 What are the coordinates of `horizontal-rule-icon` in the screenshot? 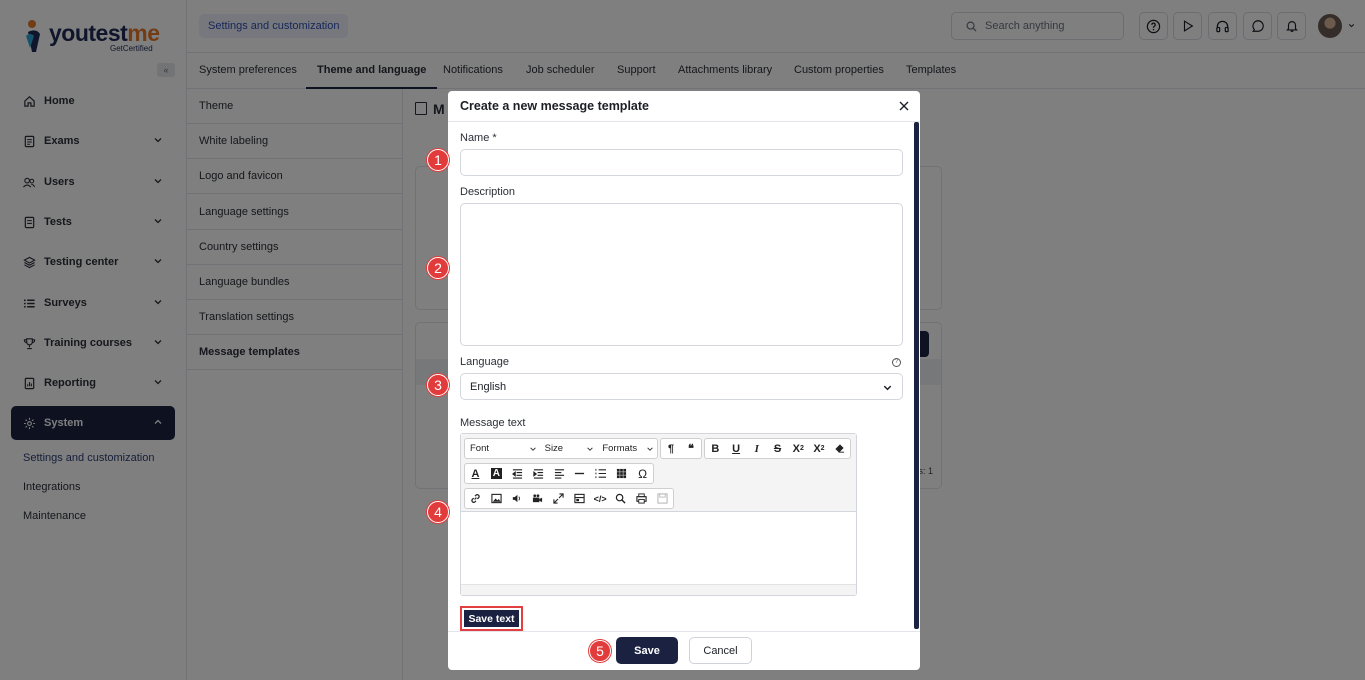 It's located at (579, 473).